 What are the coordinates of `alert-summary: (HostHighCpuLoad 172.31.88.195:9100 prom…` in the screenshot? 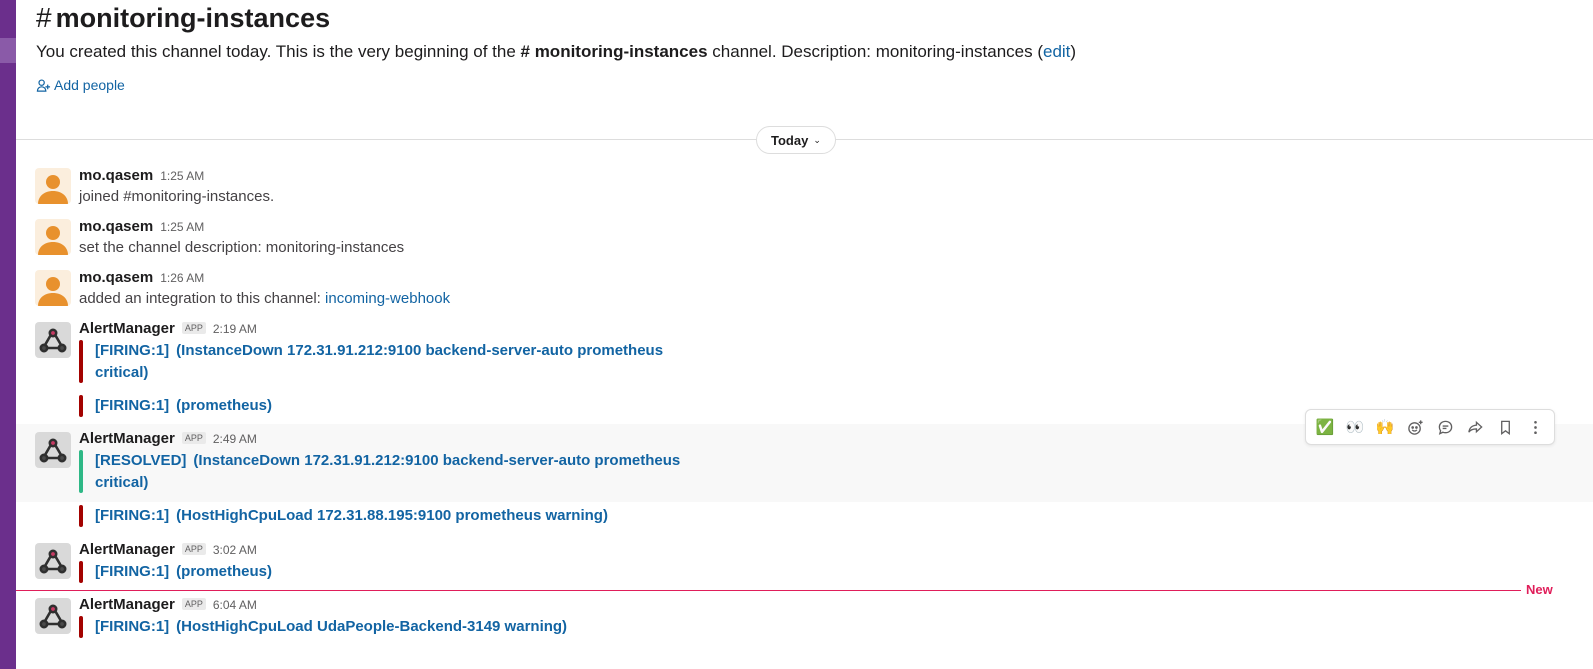 It's located at (392, 515).